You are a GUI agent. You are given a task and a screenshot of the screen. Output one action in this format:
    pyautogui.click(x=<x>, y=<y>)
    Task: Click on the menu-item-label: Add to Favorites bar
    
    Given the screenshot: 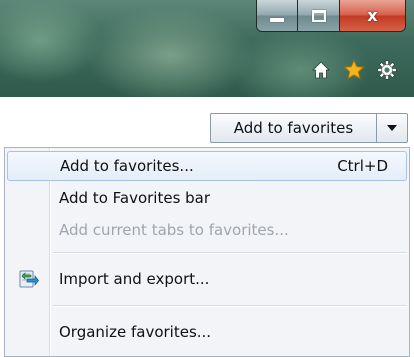 What is the action you would take?
    pyautogui.click(x=135, y=198)
    